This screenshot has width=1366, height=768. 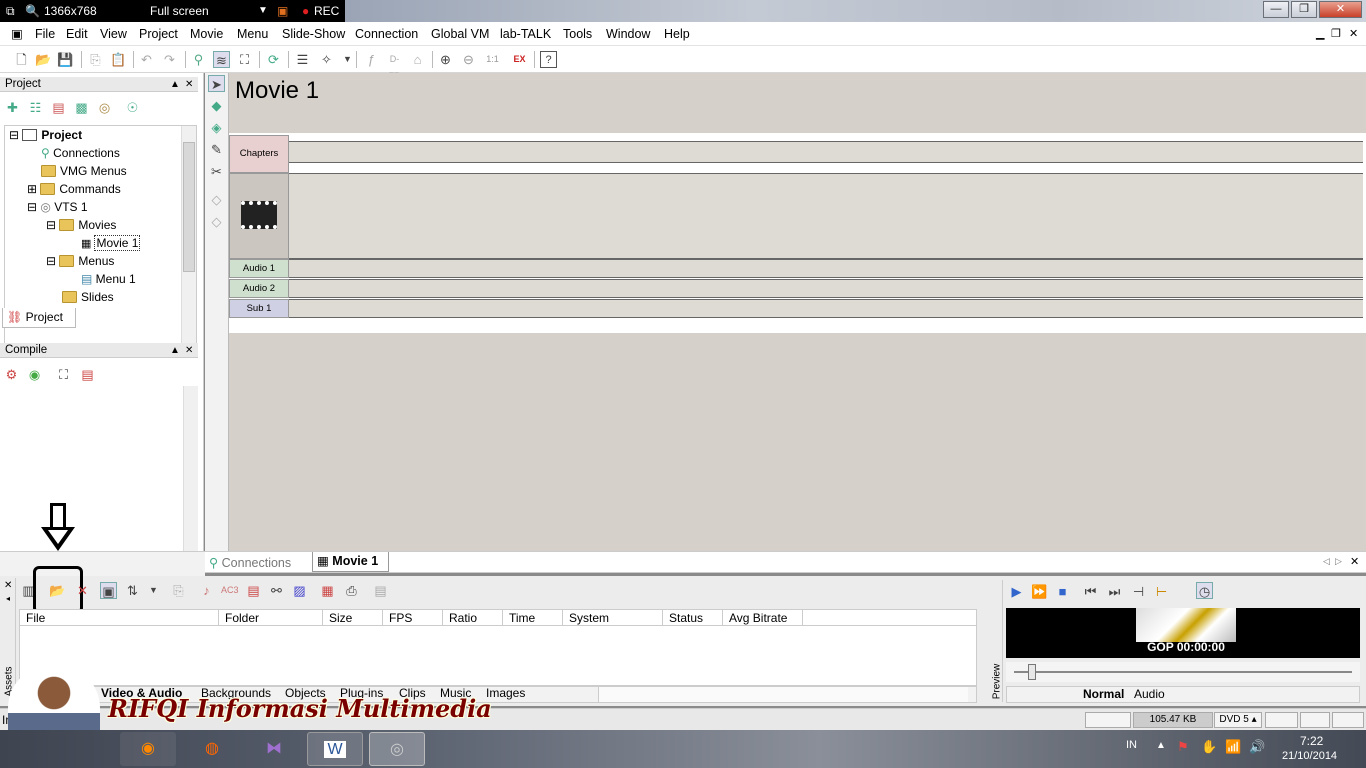 What do you see at coordinates (577, 34) in the screenshot?
I see `menu-tools: Tools` at bounding box center [577, 34].